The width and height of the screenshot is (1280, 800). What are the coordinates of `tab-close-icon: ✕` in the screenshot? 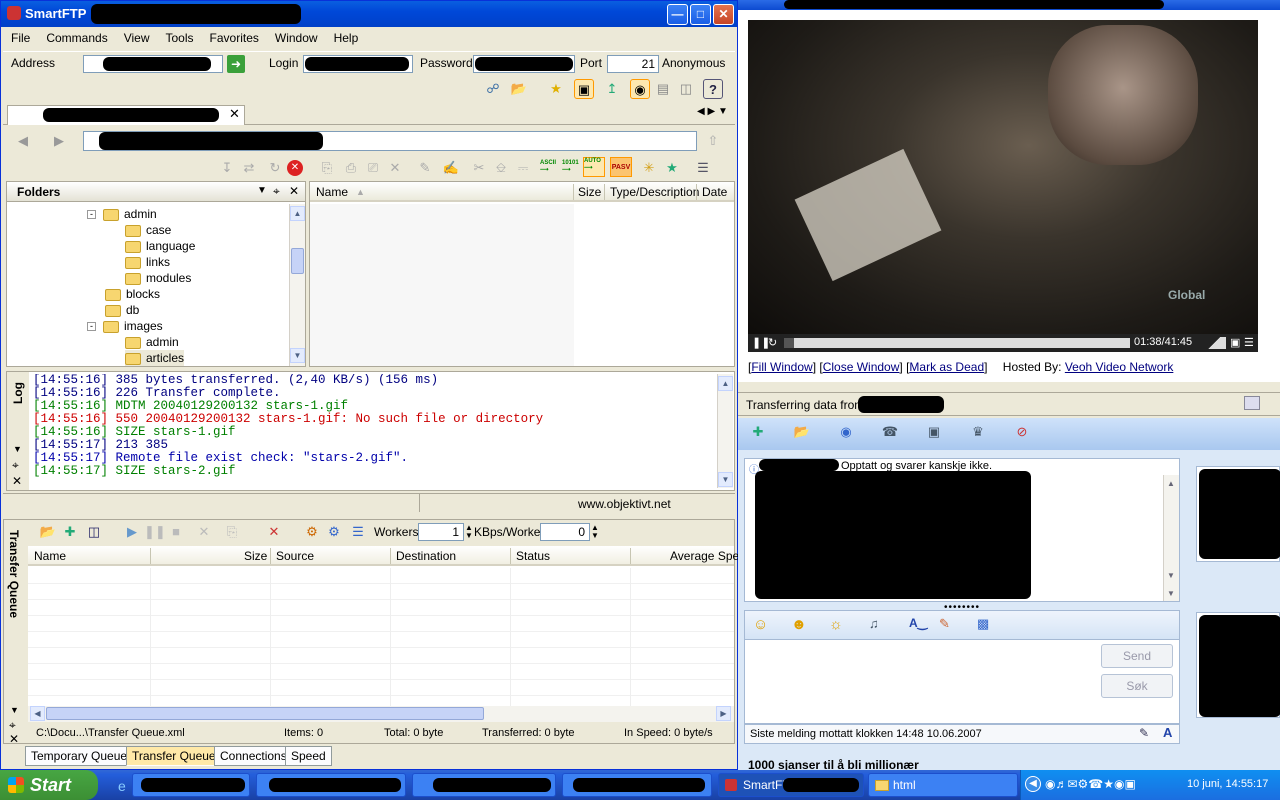 It's located at (234, 114).